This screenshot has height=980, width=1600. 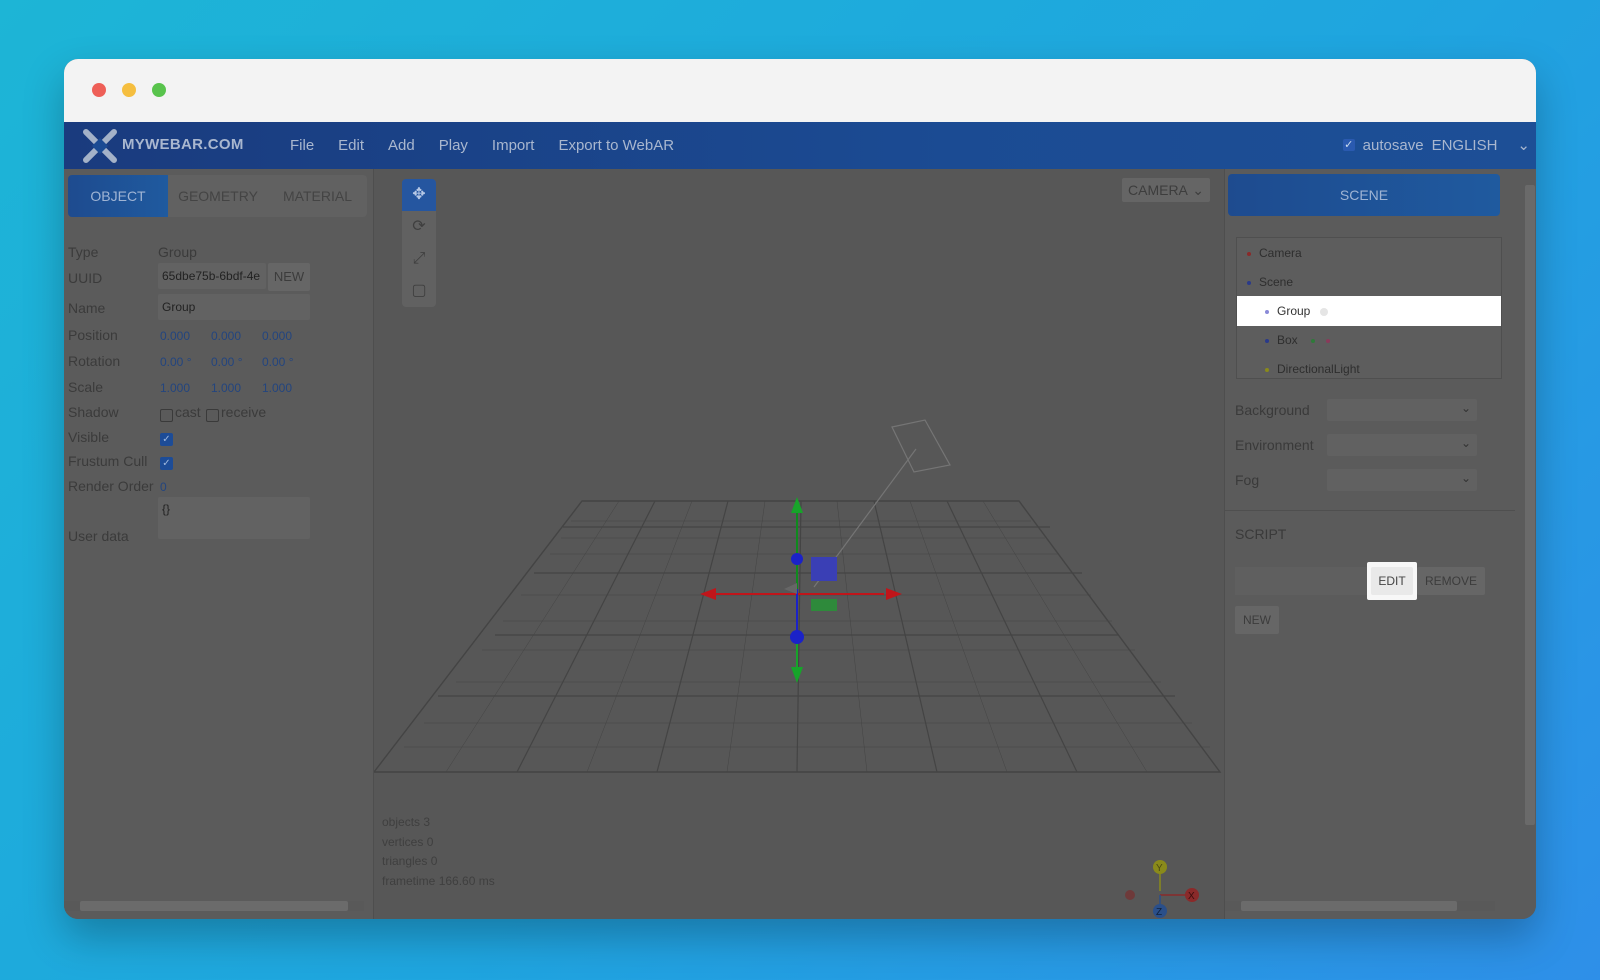 I want to click on opener-icon, so click(x=1323, y=311).